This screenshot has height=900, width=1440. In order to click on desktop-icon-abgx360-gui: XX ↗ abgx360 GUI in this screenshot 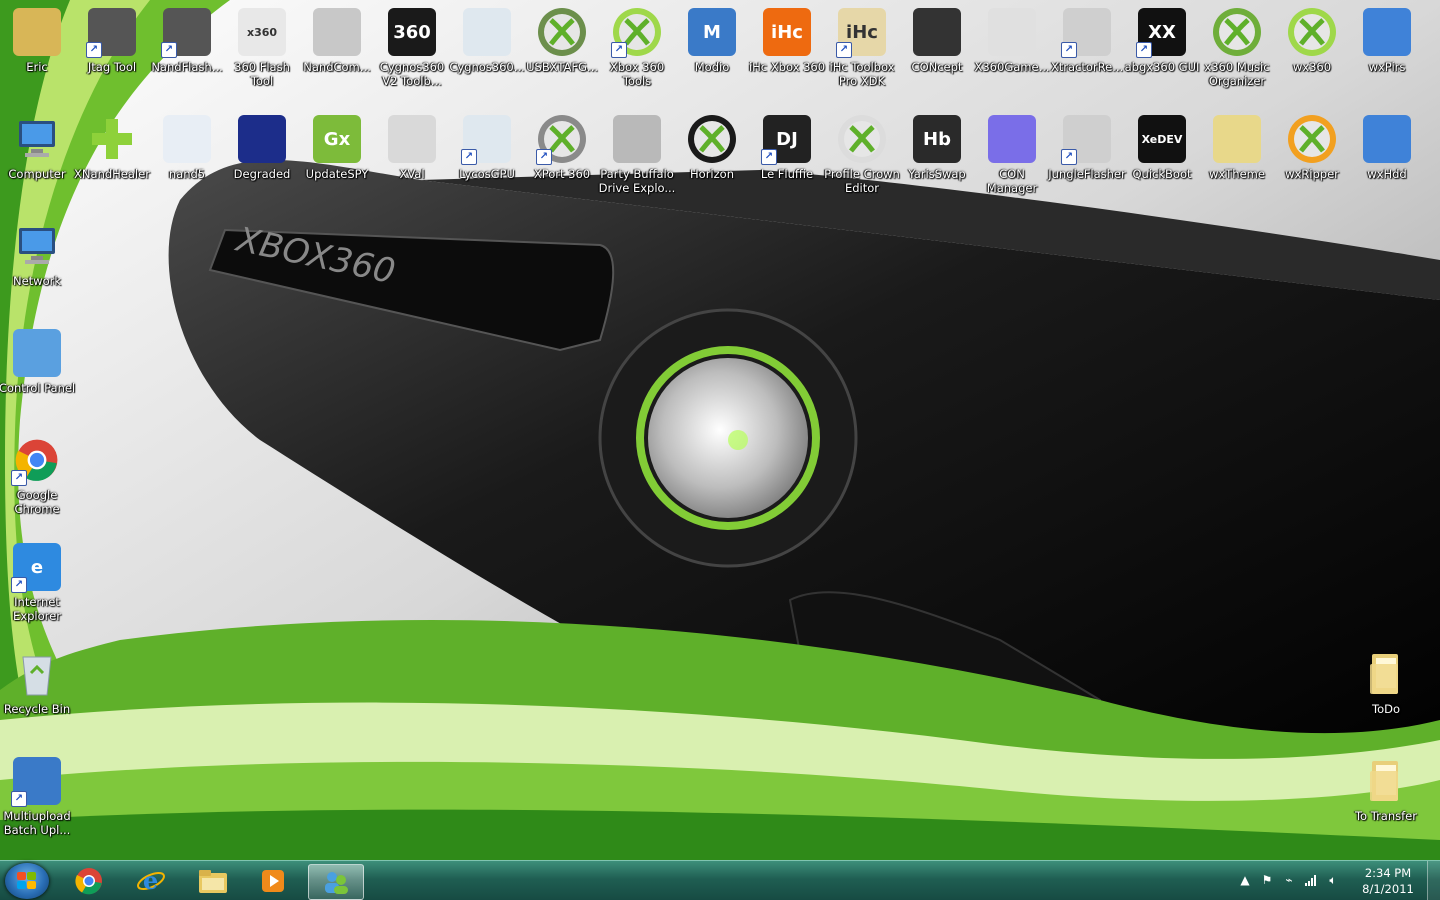, I will do `click(1162, 54)`.